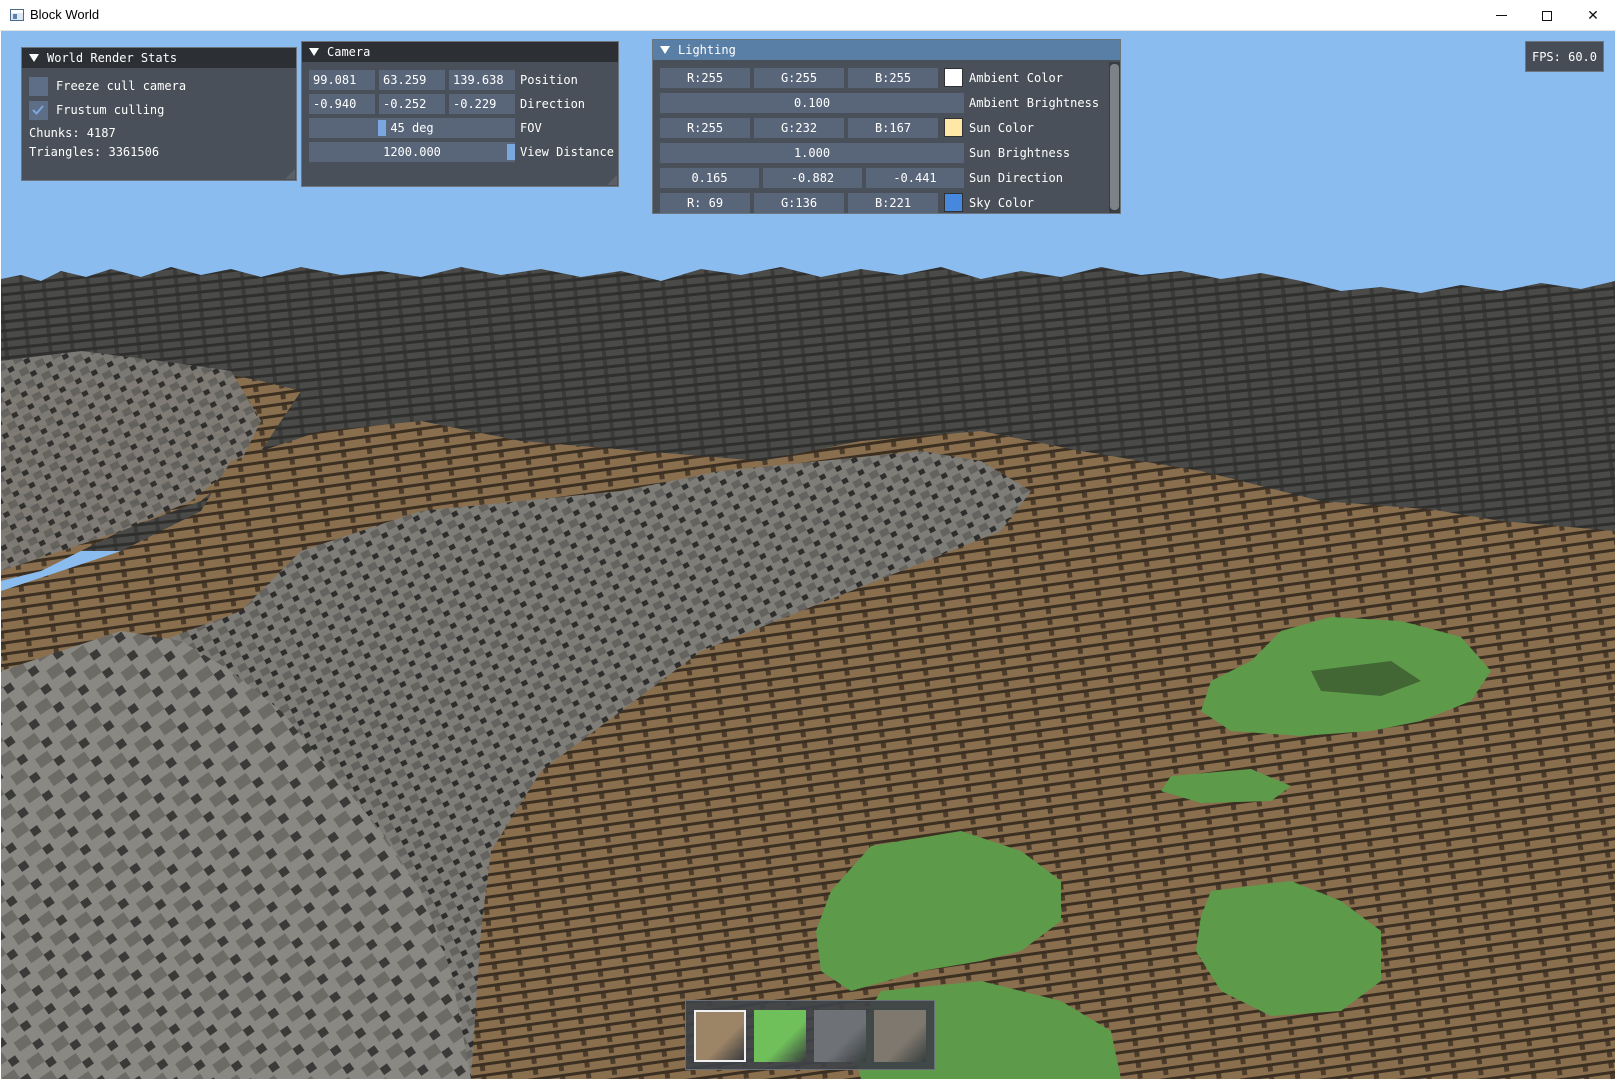 The height and width of the screenshot is (1080, 1616). What do you see at coordinates (953, 202) in the screenshot?
I see `sky-color-swatch` at bounding box center [953, 202].